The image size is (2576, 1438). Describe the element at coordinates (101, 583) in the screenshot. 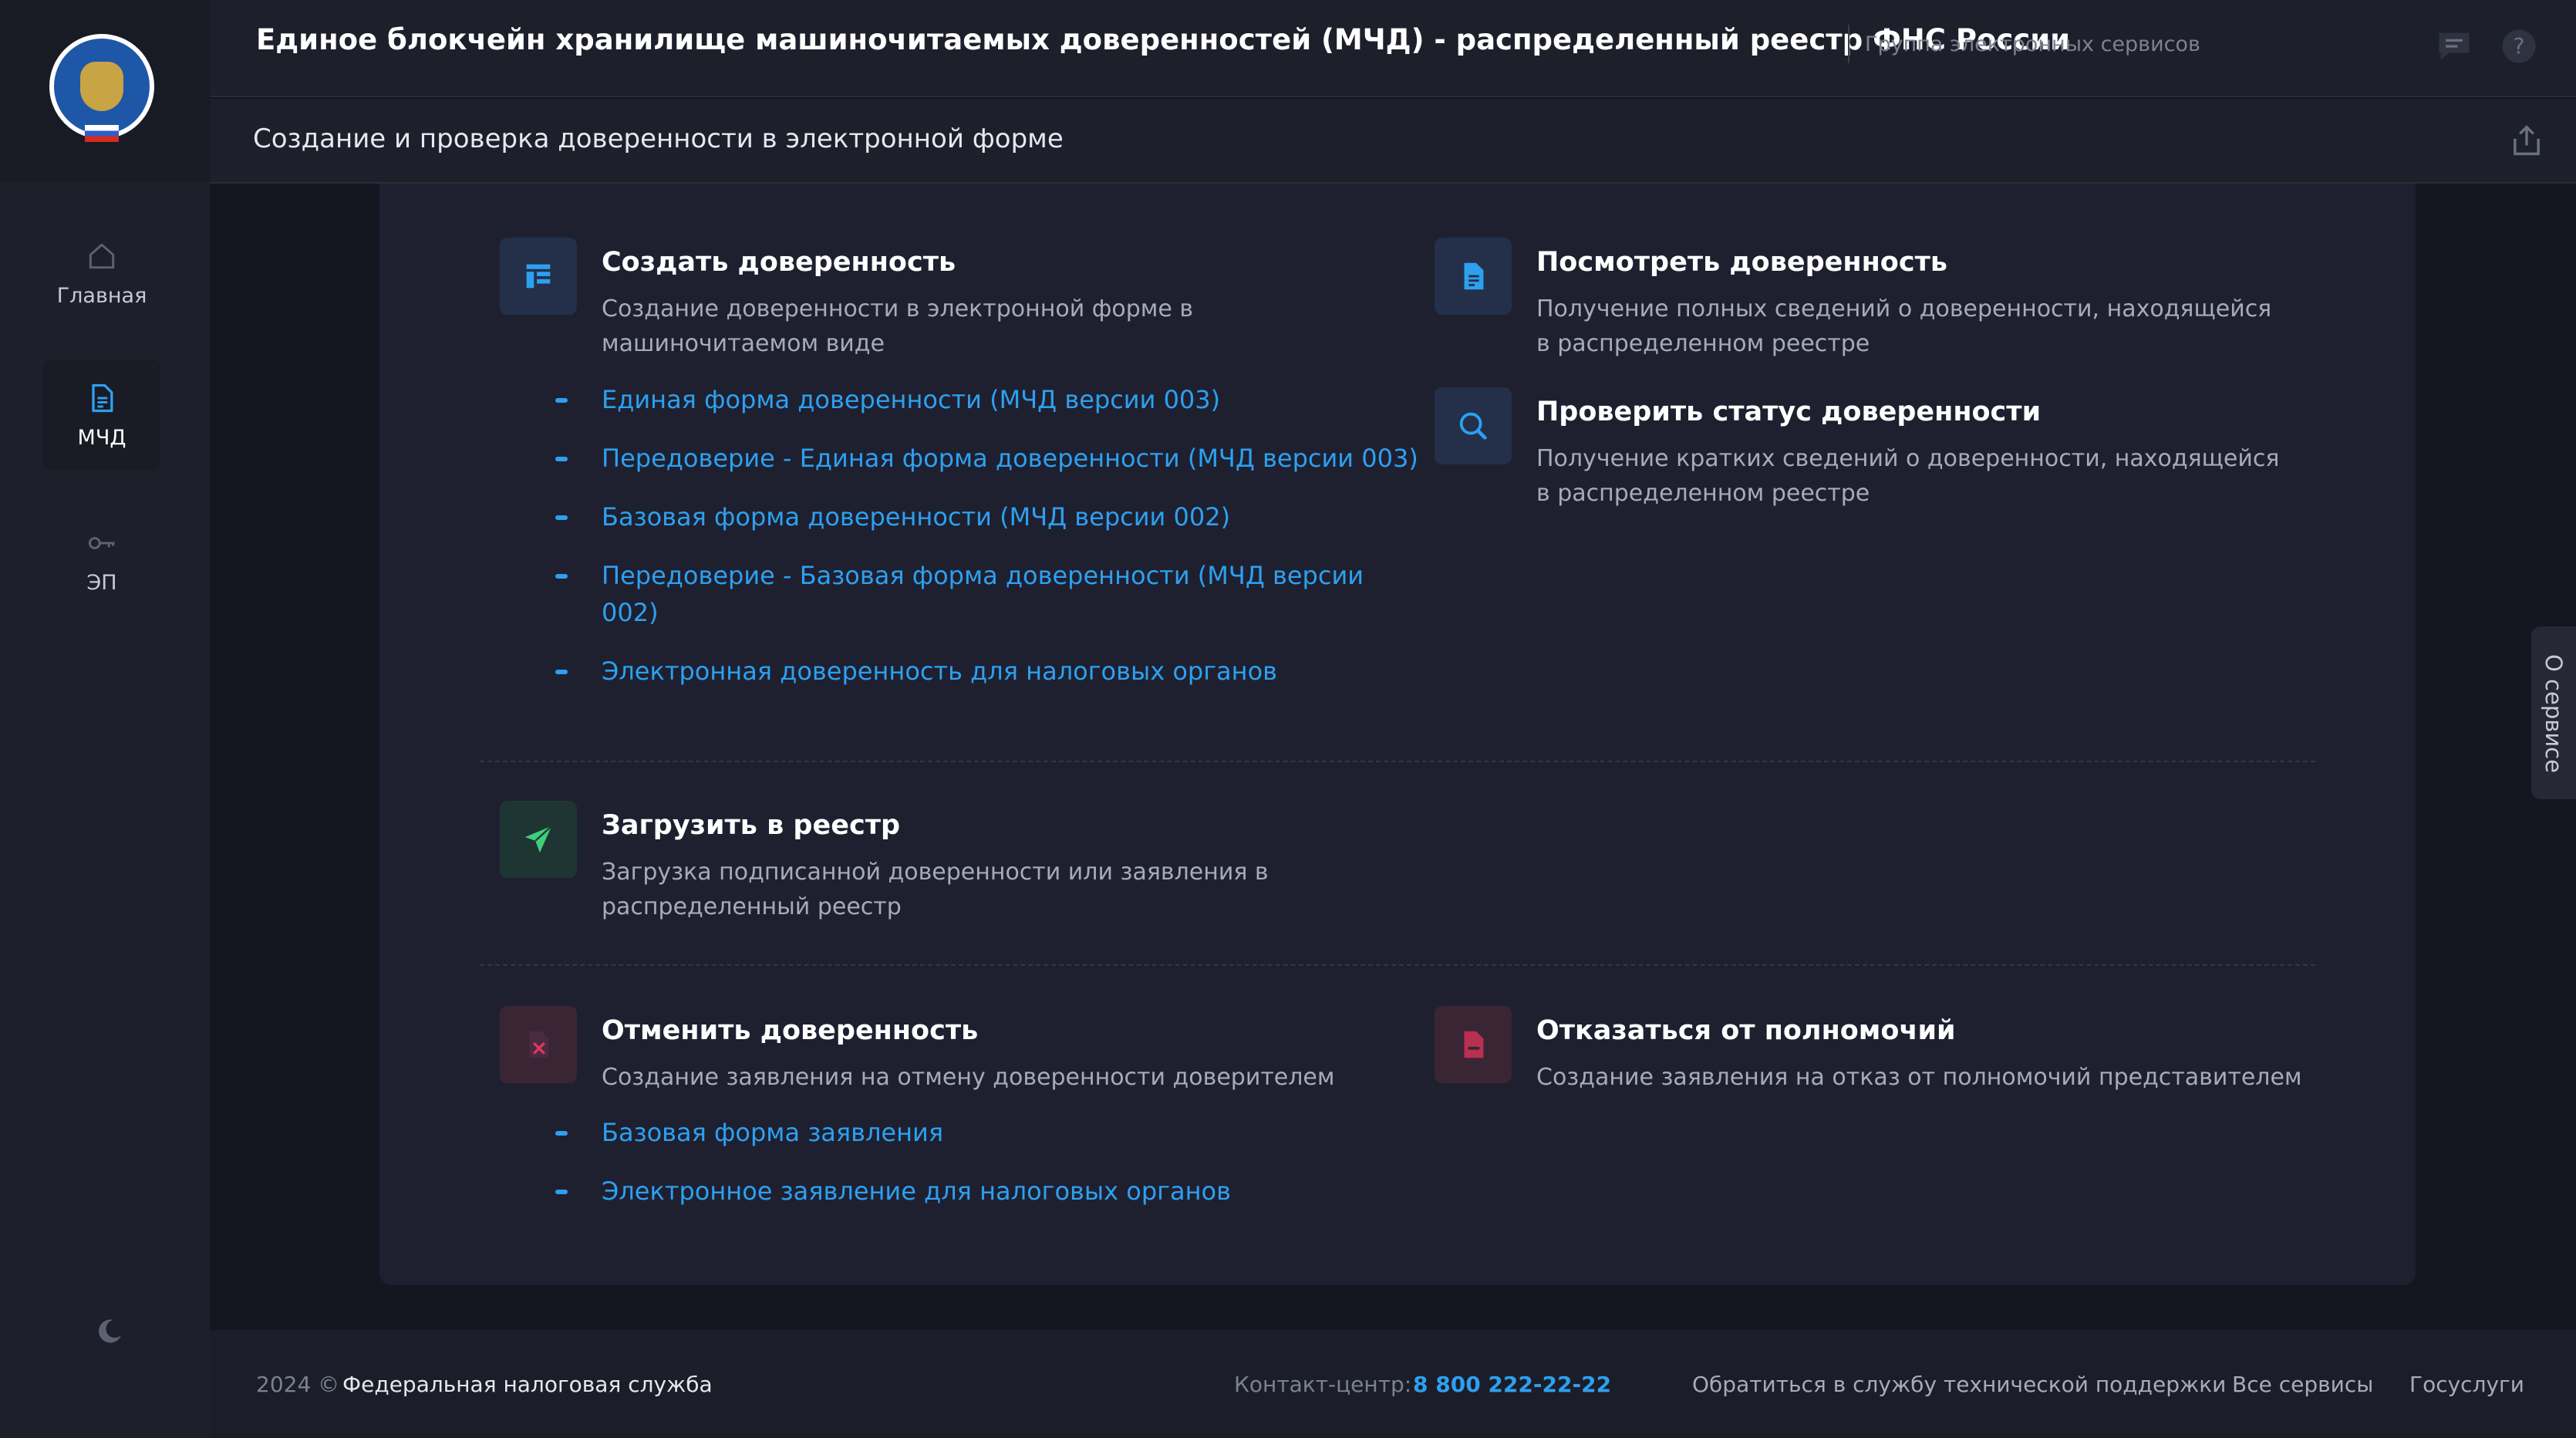

I see `sidebar-item-label: ЭП` at that location.